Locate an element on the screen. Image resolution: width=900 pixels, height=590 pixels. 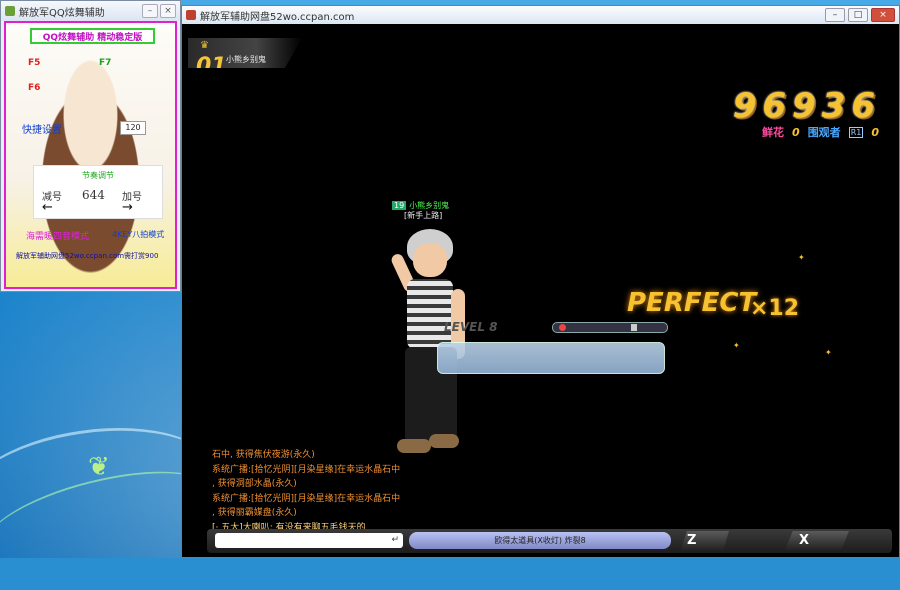
stats-row: 鲜花 0 围观者 R1 0 is located at coordinates (820, 132).